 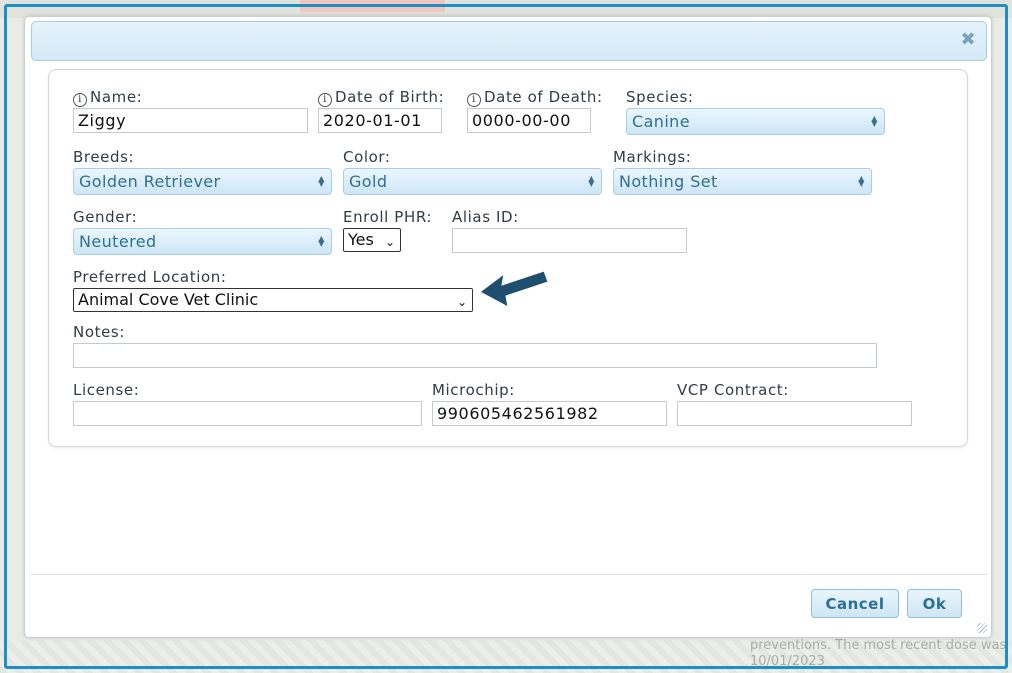 I want to click on markings-label: Markings:, so click(x=652, y=157).